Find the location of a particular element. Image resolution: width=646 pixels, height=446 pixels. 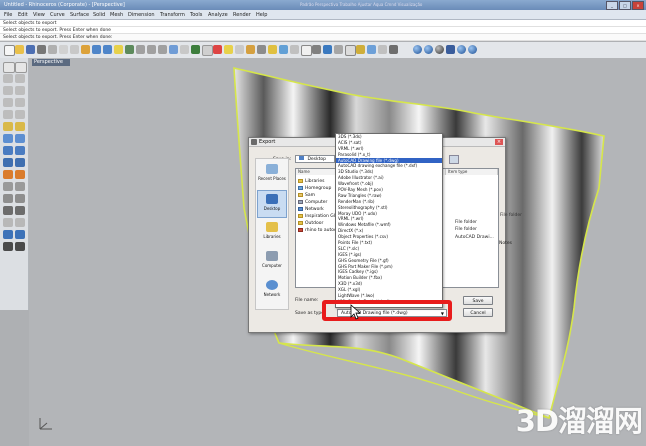

layer-icon is located at coordinates (250, 49).